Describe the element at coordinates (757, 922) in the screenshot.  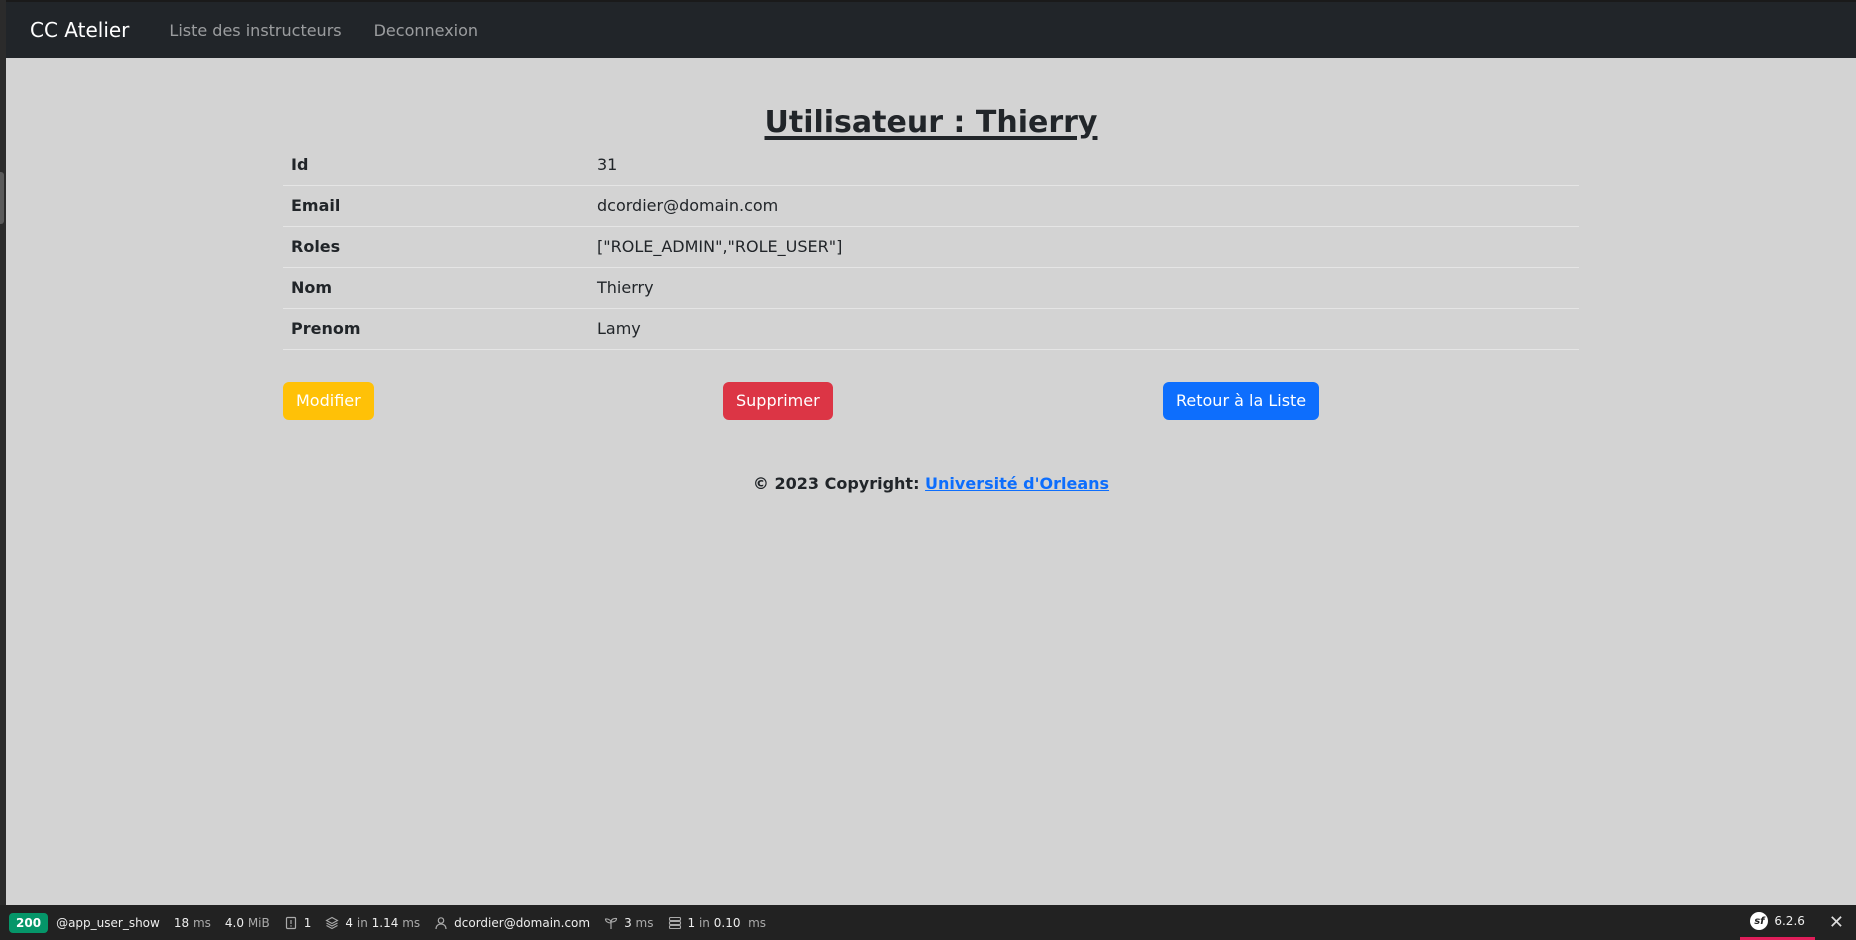
I see `db-unit: ms` at that location.